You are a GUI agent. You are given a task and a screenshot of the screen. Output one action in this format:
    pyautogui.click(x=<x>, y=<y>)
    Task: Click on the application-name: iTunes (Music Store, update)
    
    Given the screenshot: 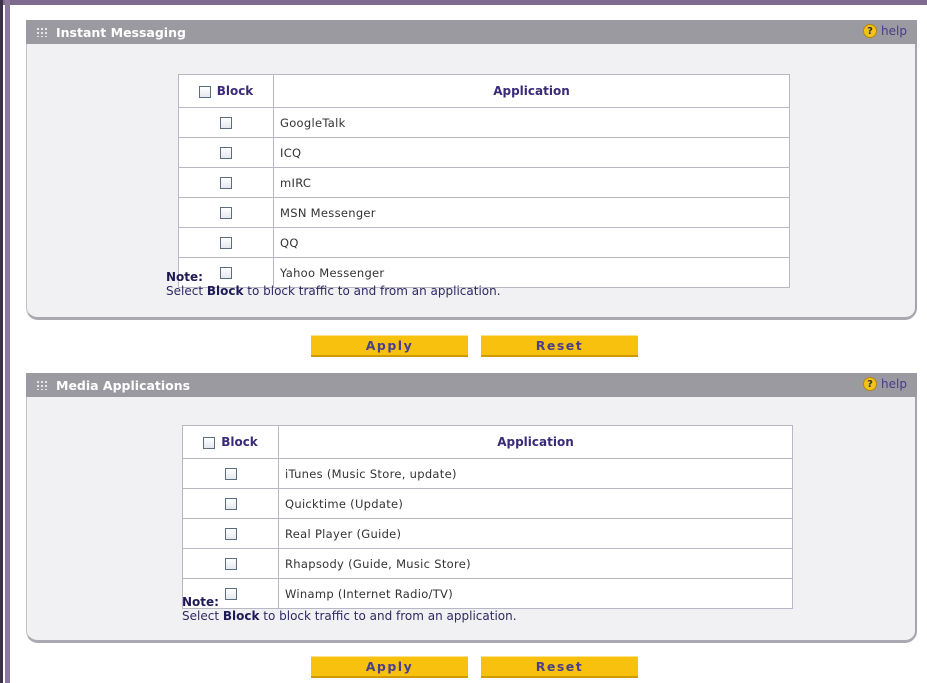 What is the action you would take?
    pyautogui.click(x=535, y=473)
    